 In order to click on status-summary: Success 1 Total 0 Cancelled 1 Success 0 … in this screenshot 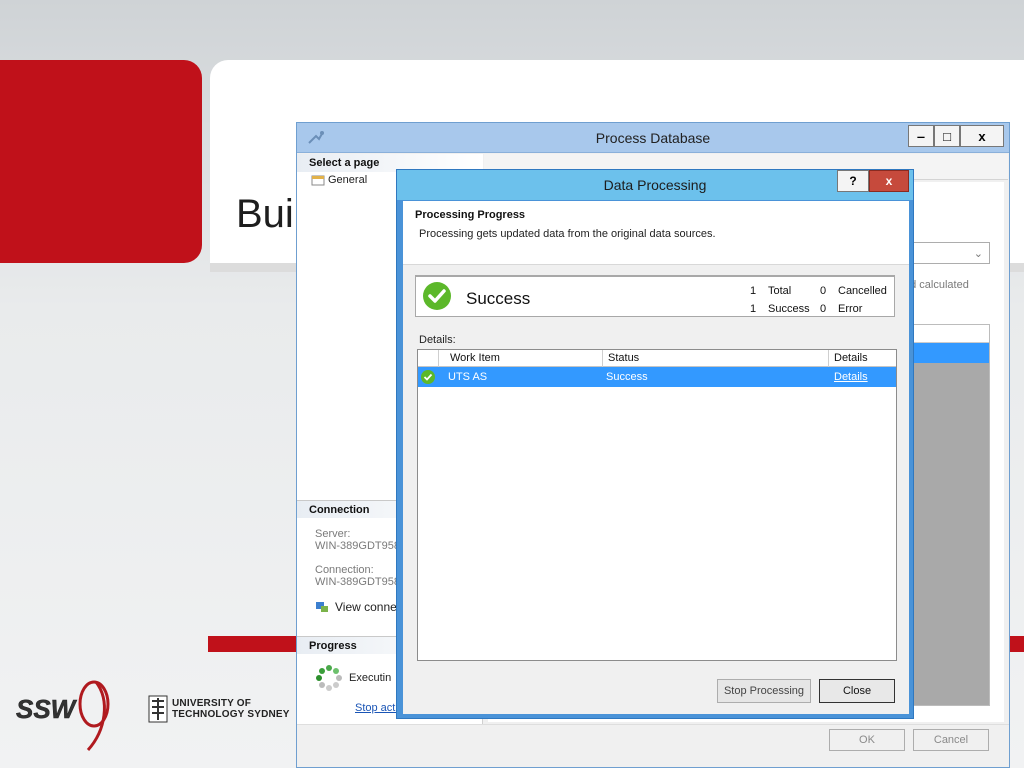, I will do `click(655, 296)`.